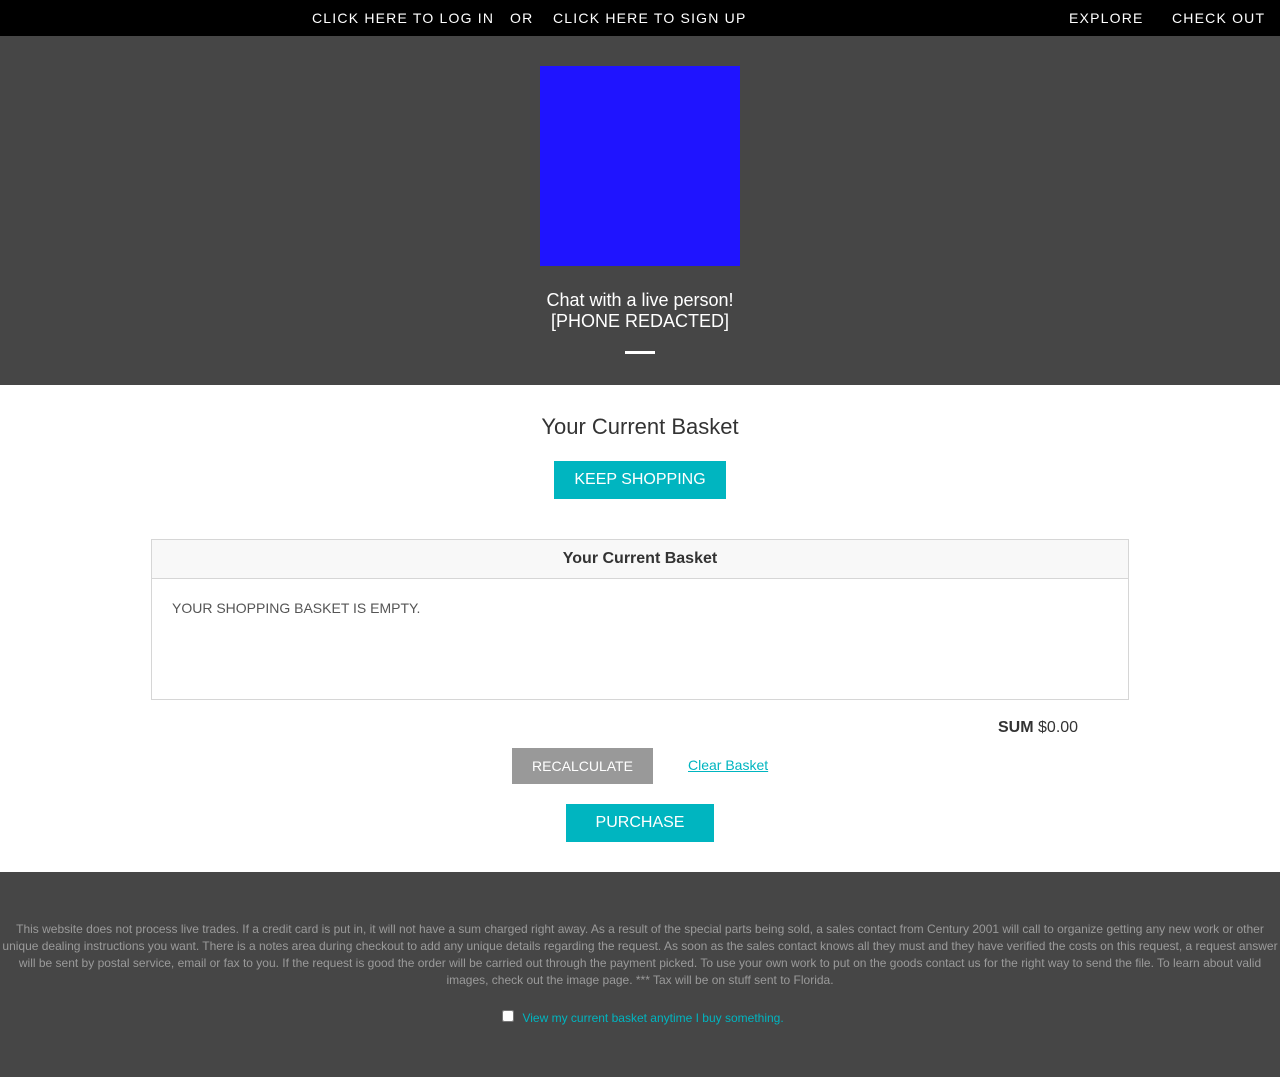  Describe the element at coordinates (728, 765) in the screenshot. I see `clear-basket-link: Clear Basket` at that location.